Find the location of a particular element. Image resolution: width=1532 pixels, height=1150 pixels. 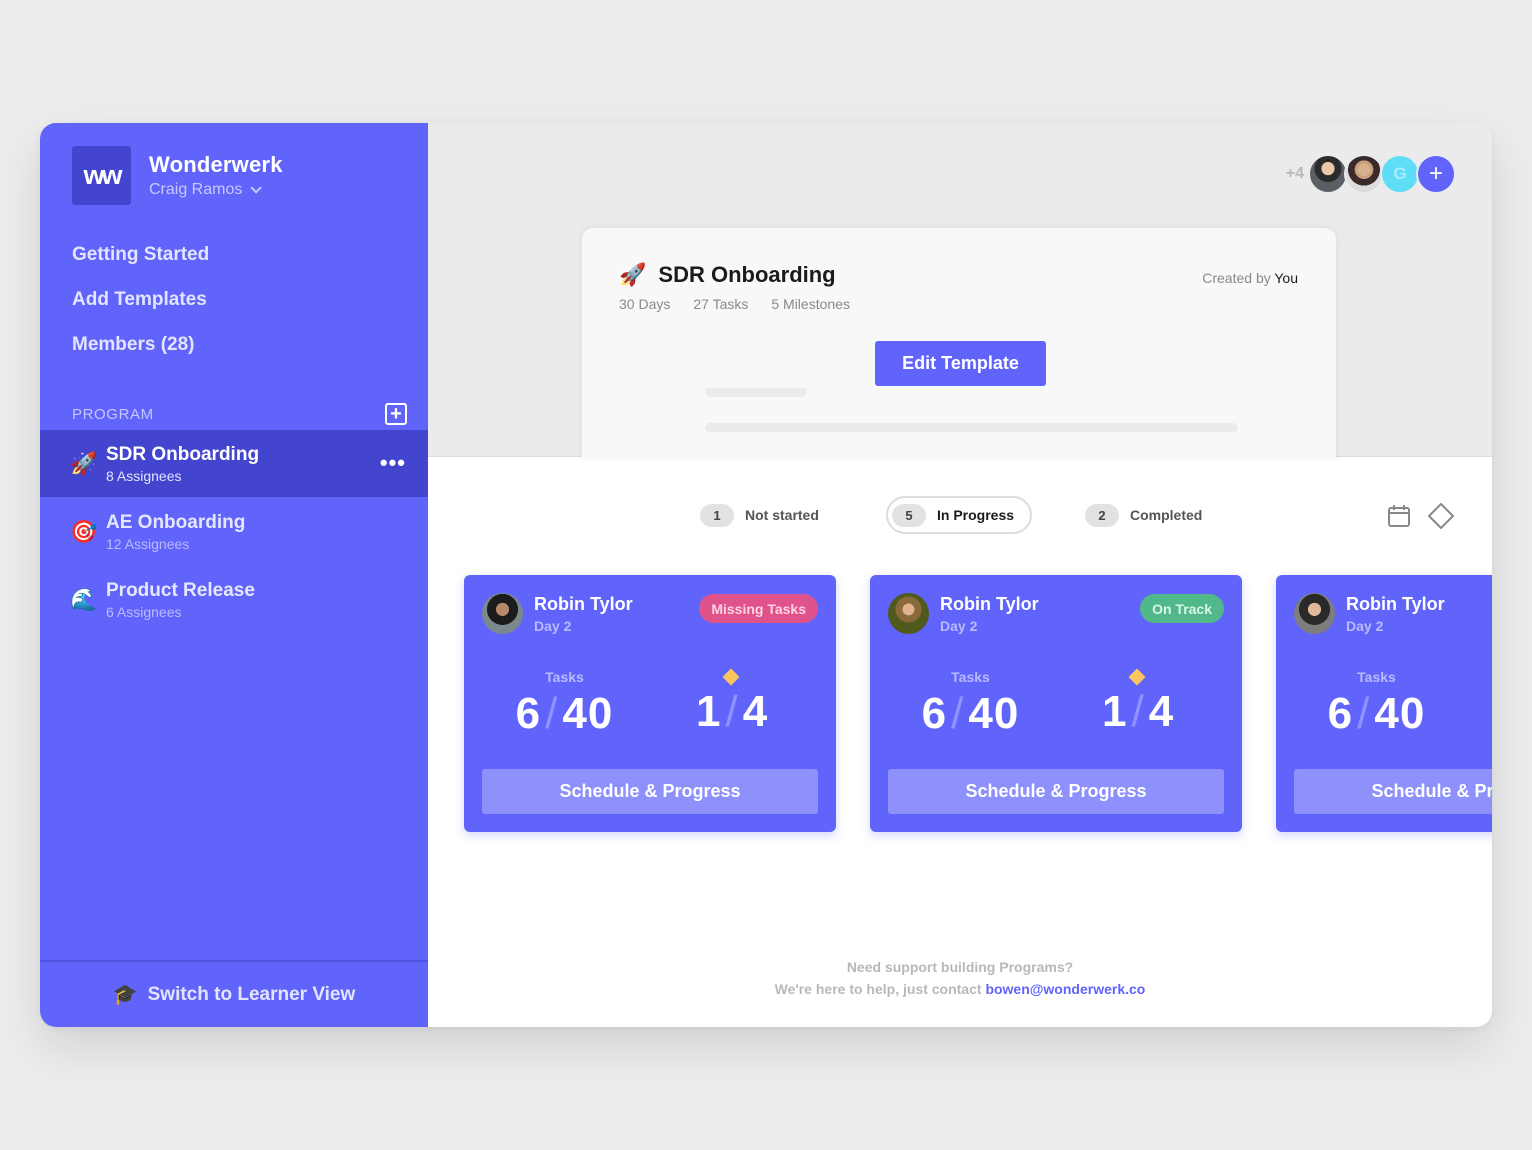

status-badge: On Track is located at coordinates (1182, 608).